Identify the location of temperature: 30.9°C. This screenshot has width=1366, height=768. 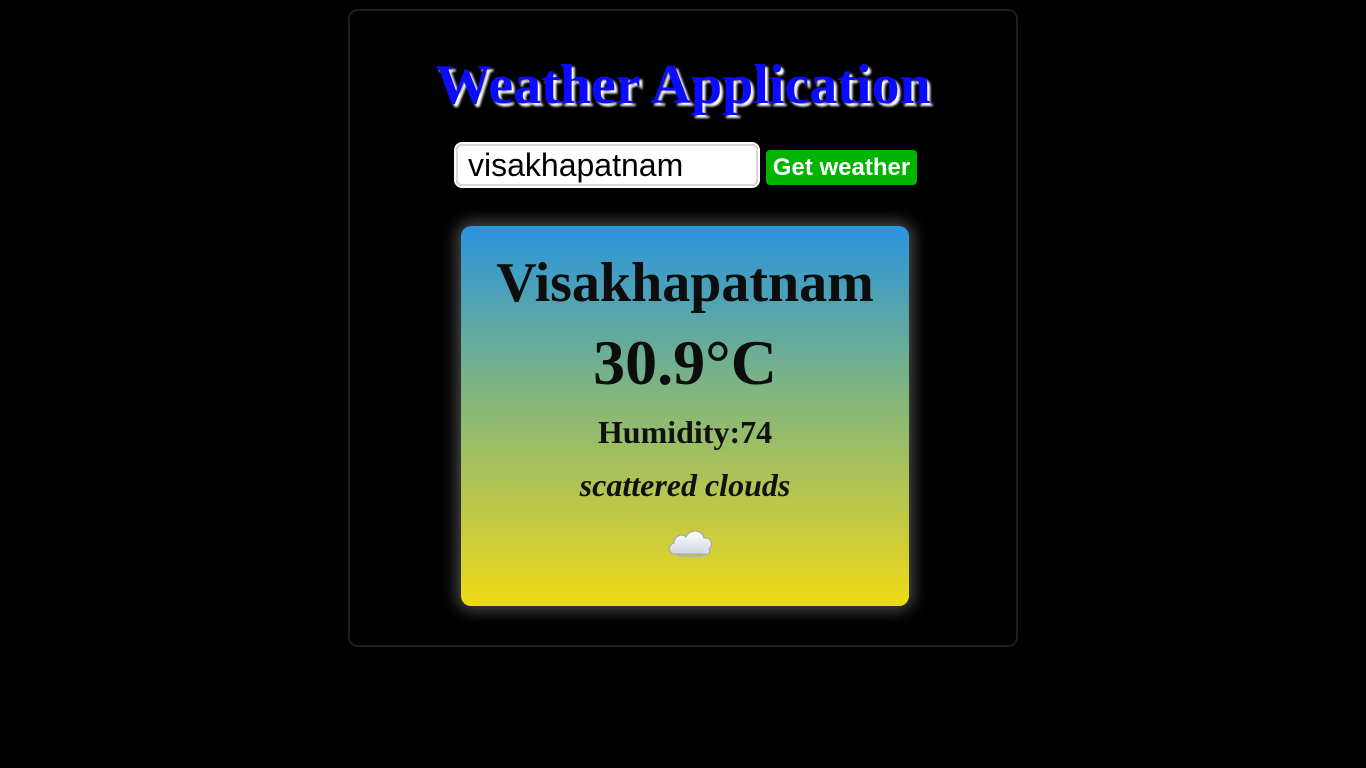
(685, 362).